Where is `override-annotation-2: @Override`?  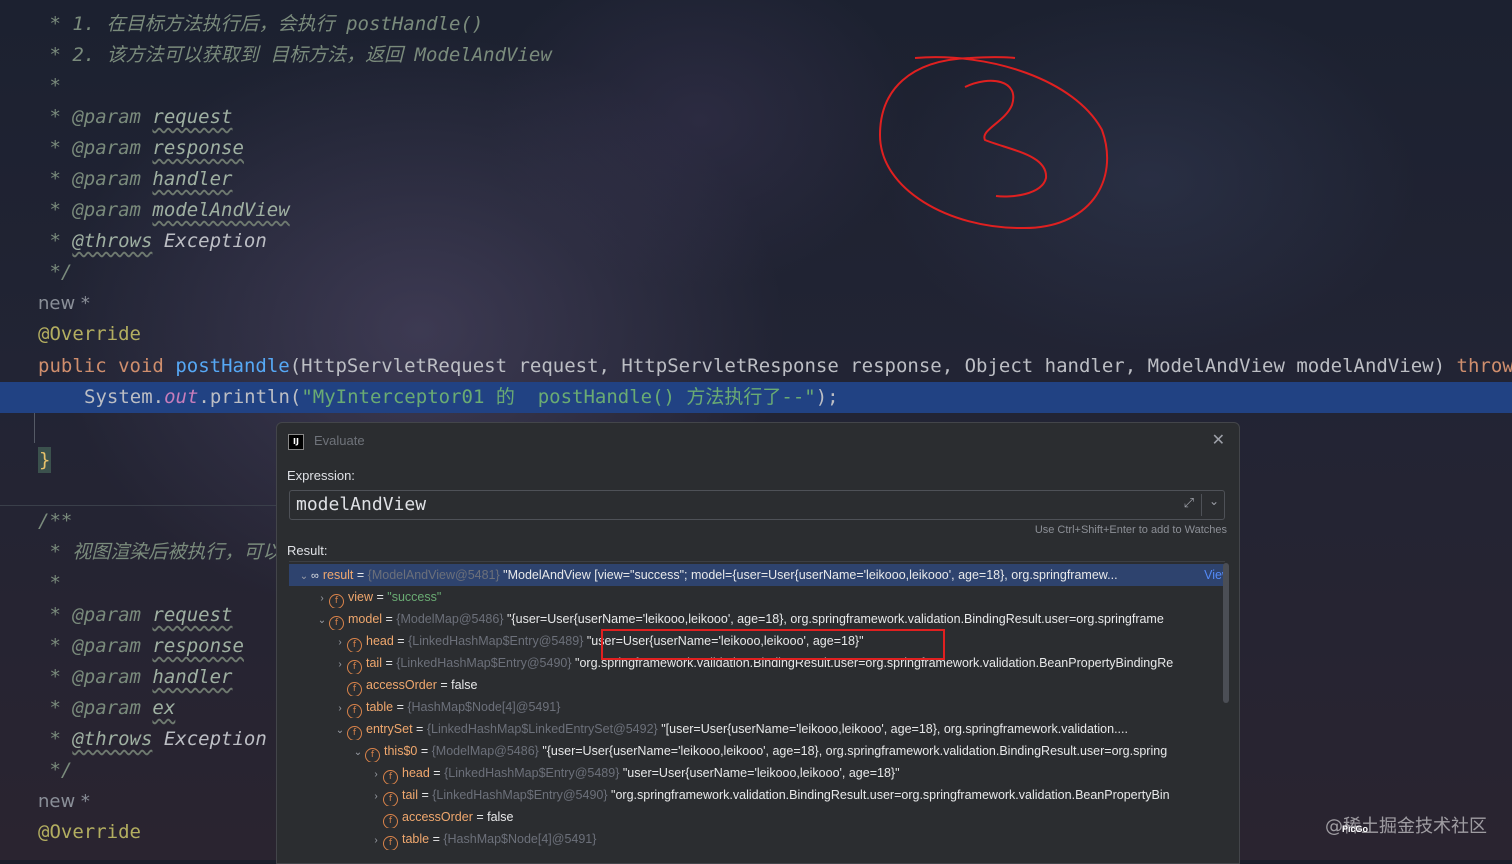 override-annotation-2: @Override is located at coordinates (89, 832).